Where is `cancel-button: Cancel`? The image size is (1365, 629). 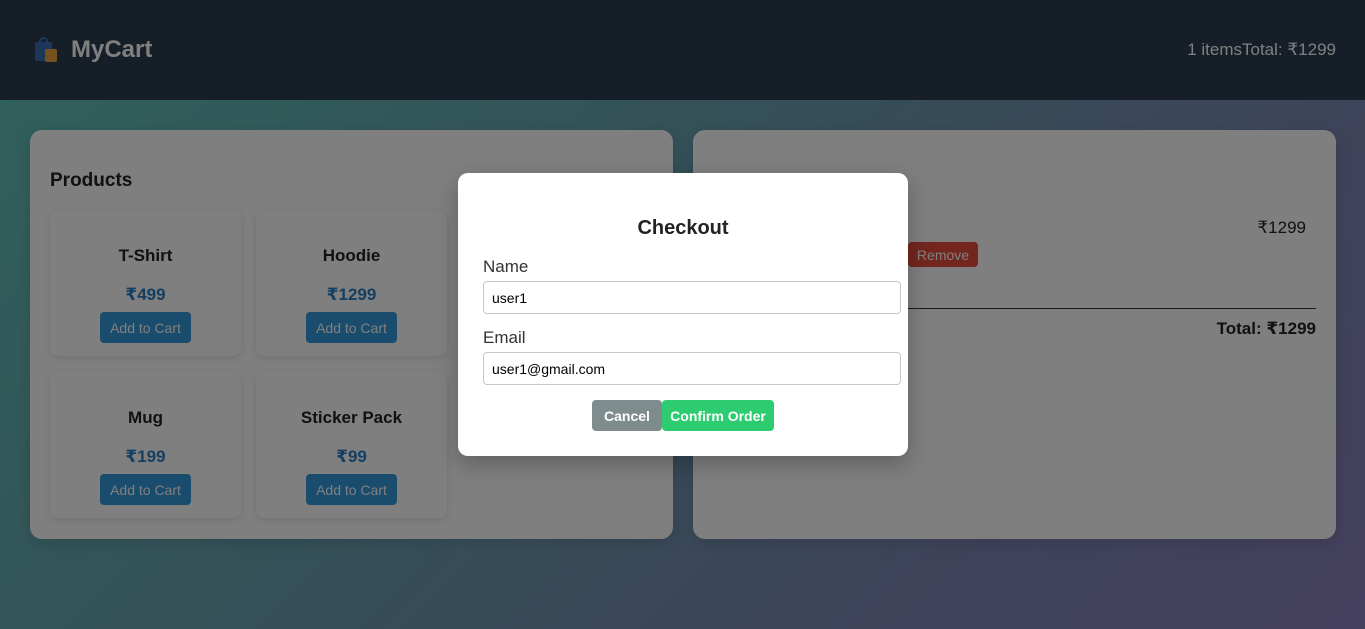 cancel-button: Cancel is located at coordinates (627, 415).